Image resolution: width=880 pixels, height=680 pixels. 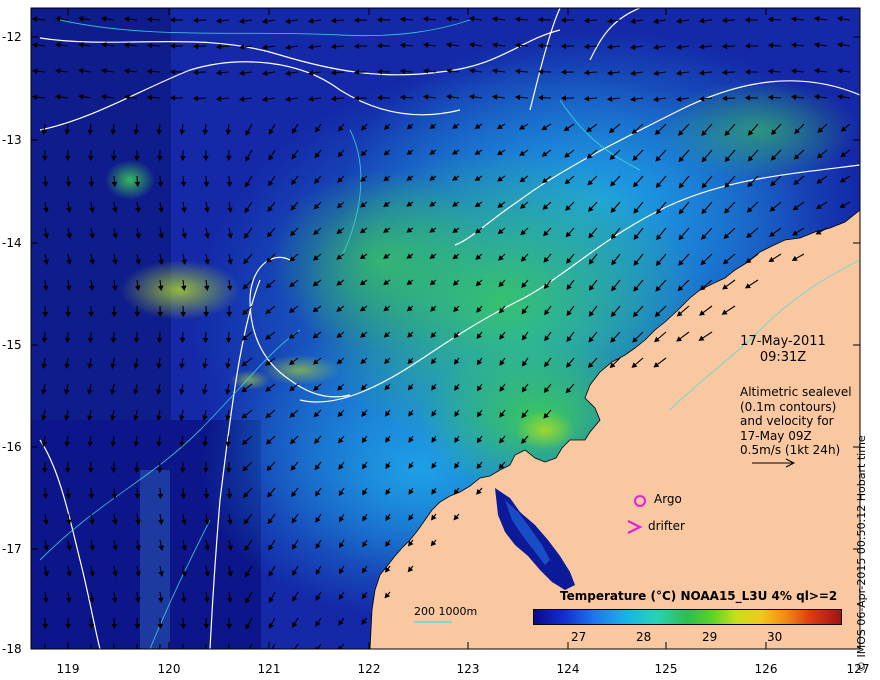 What do you see at coordinates (775, 637) in the screenshot?
I see `colorbar-tick: 30` at bounding box center [775, 637].